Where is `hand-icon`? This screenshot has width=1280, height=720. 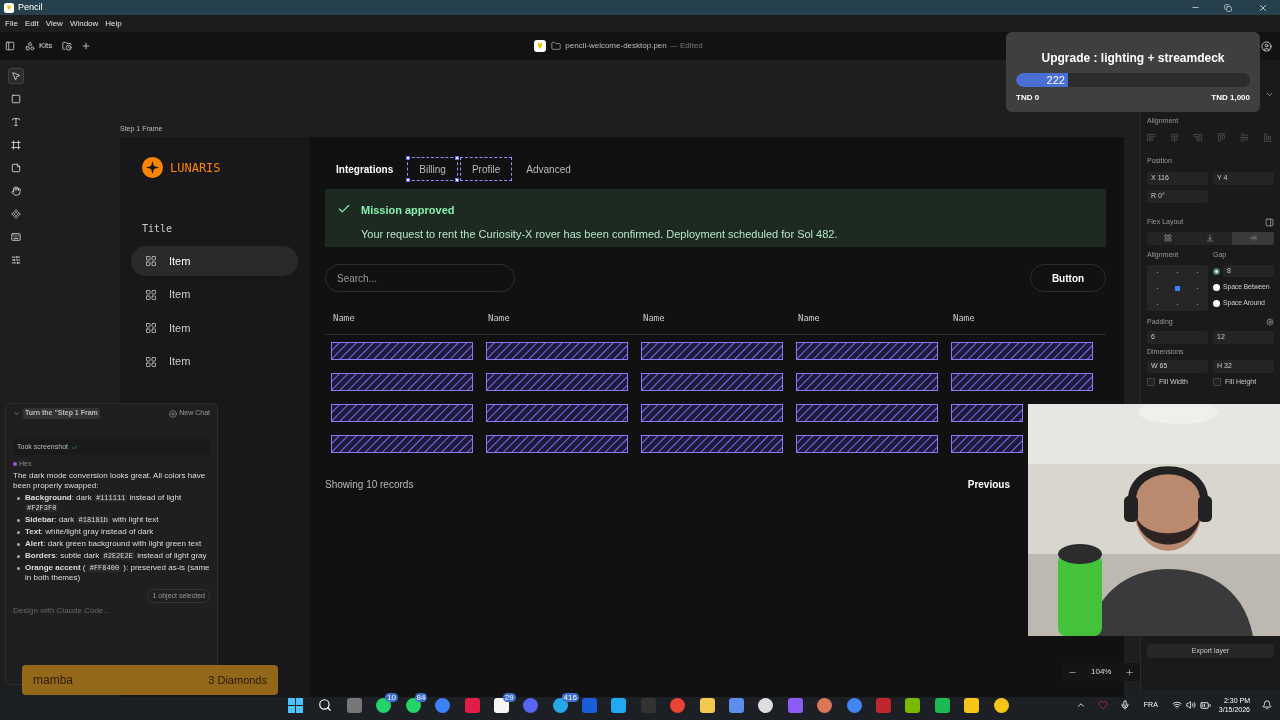
hand-icon is located at coordinates (16, 191).